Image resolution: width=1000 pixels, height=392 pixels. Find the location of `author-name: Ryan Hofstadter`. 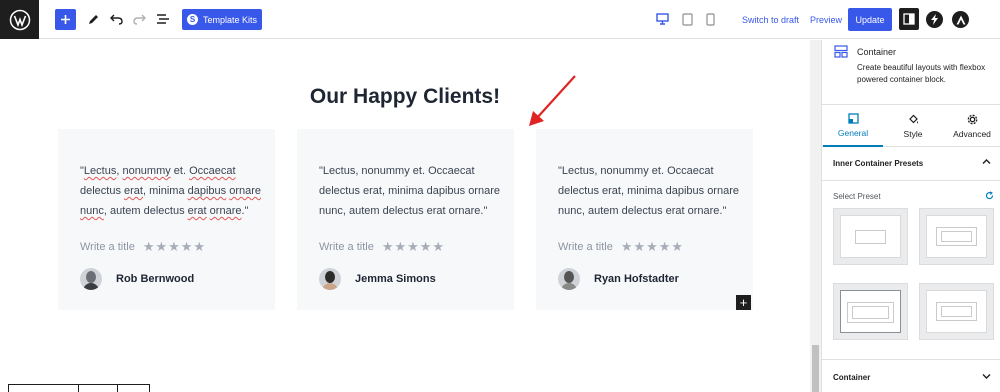

author-name: Ryan Hofstadter is located at coordinates (636, 279).